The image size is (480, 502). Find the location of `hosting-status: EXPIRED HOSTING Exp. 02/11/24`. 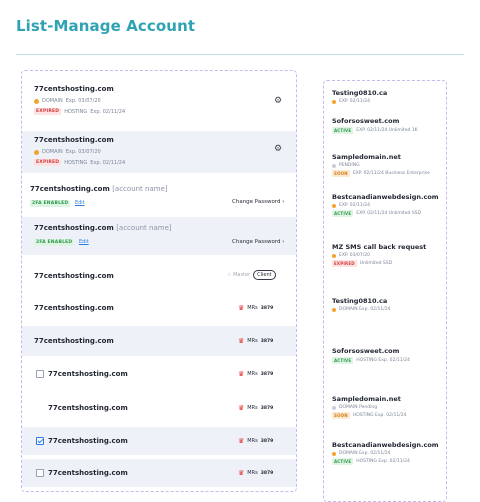

hosting-status: EXPIRED HOSTING Exp. 02/11/24 is located at coordinates (79, 111).